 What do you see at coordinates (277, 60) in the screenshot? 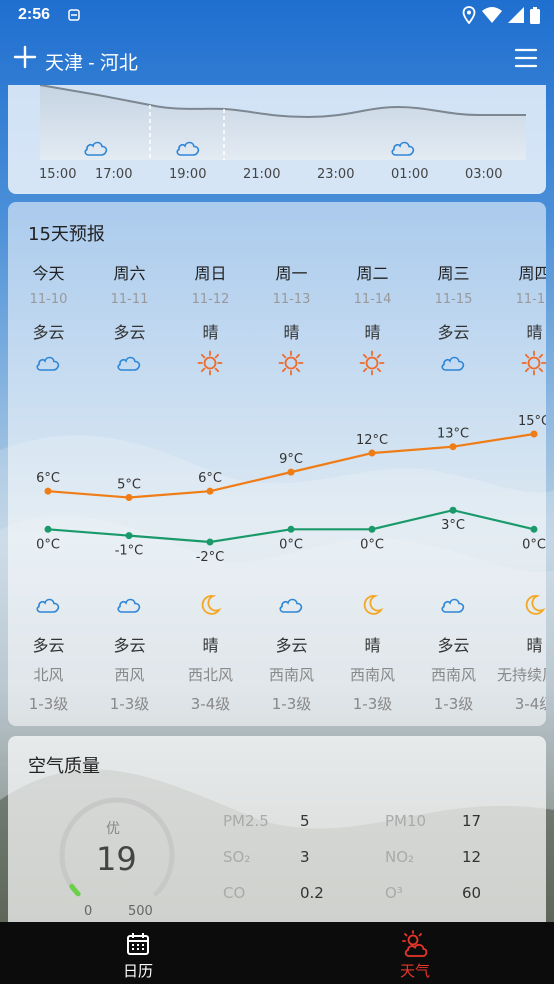
I see `app-bar: 天津 - 河北` at bounding box center [277, 60].